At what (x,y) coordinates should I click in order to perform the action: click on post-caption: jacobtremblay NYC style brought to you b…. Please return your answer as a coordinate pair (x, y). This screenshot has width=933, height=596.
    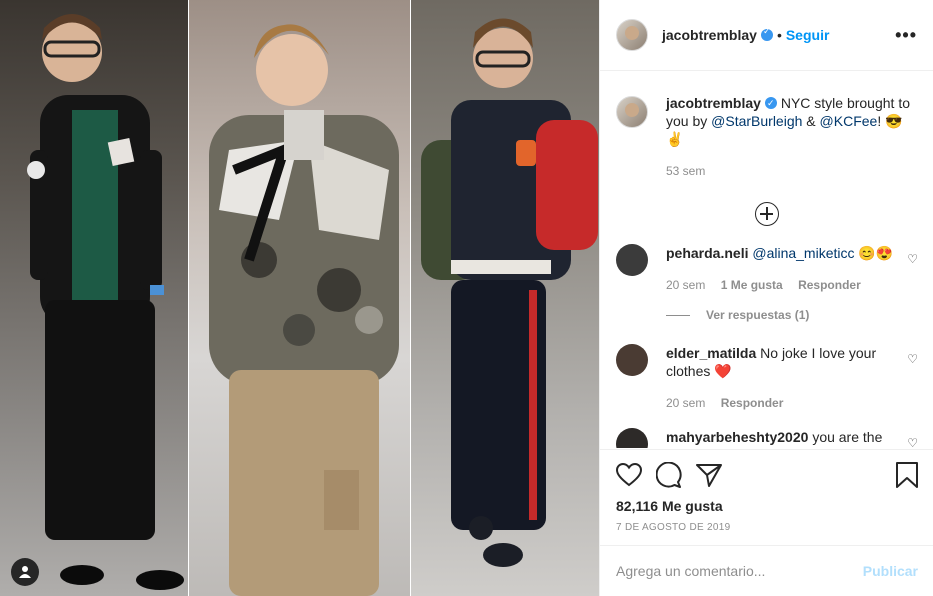
    Looking at the image, I should click on (767, 126).